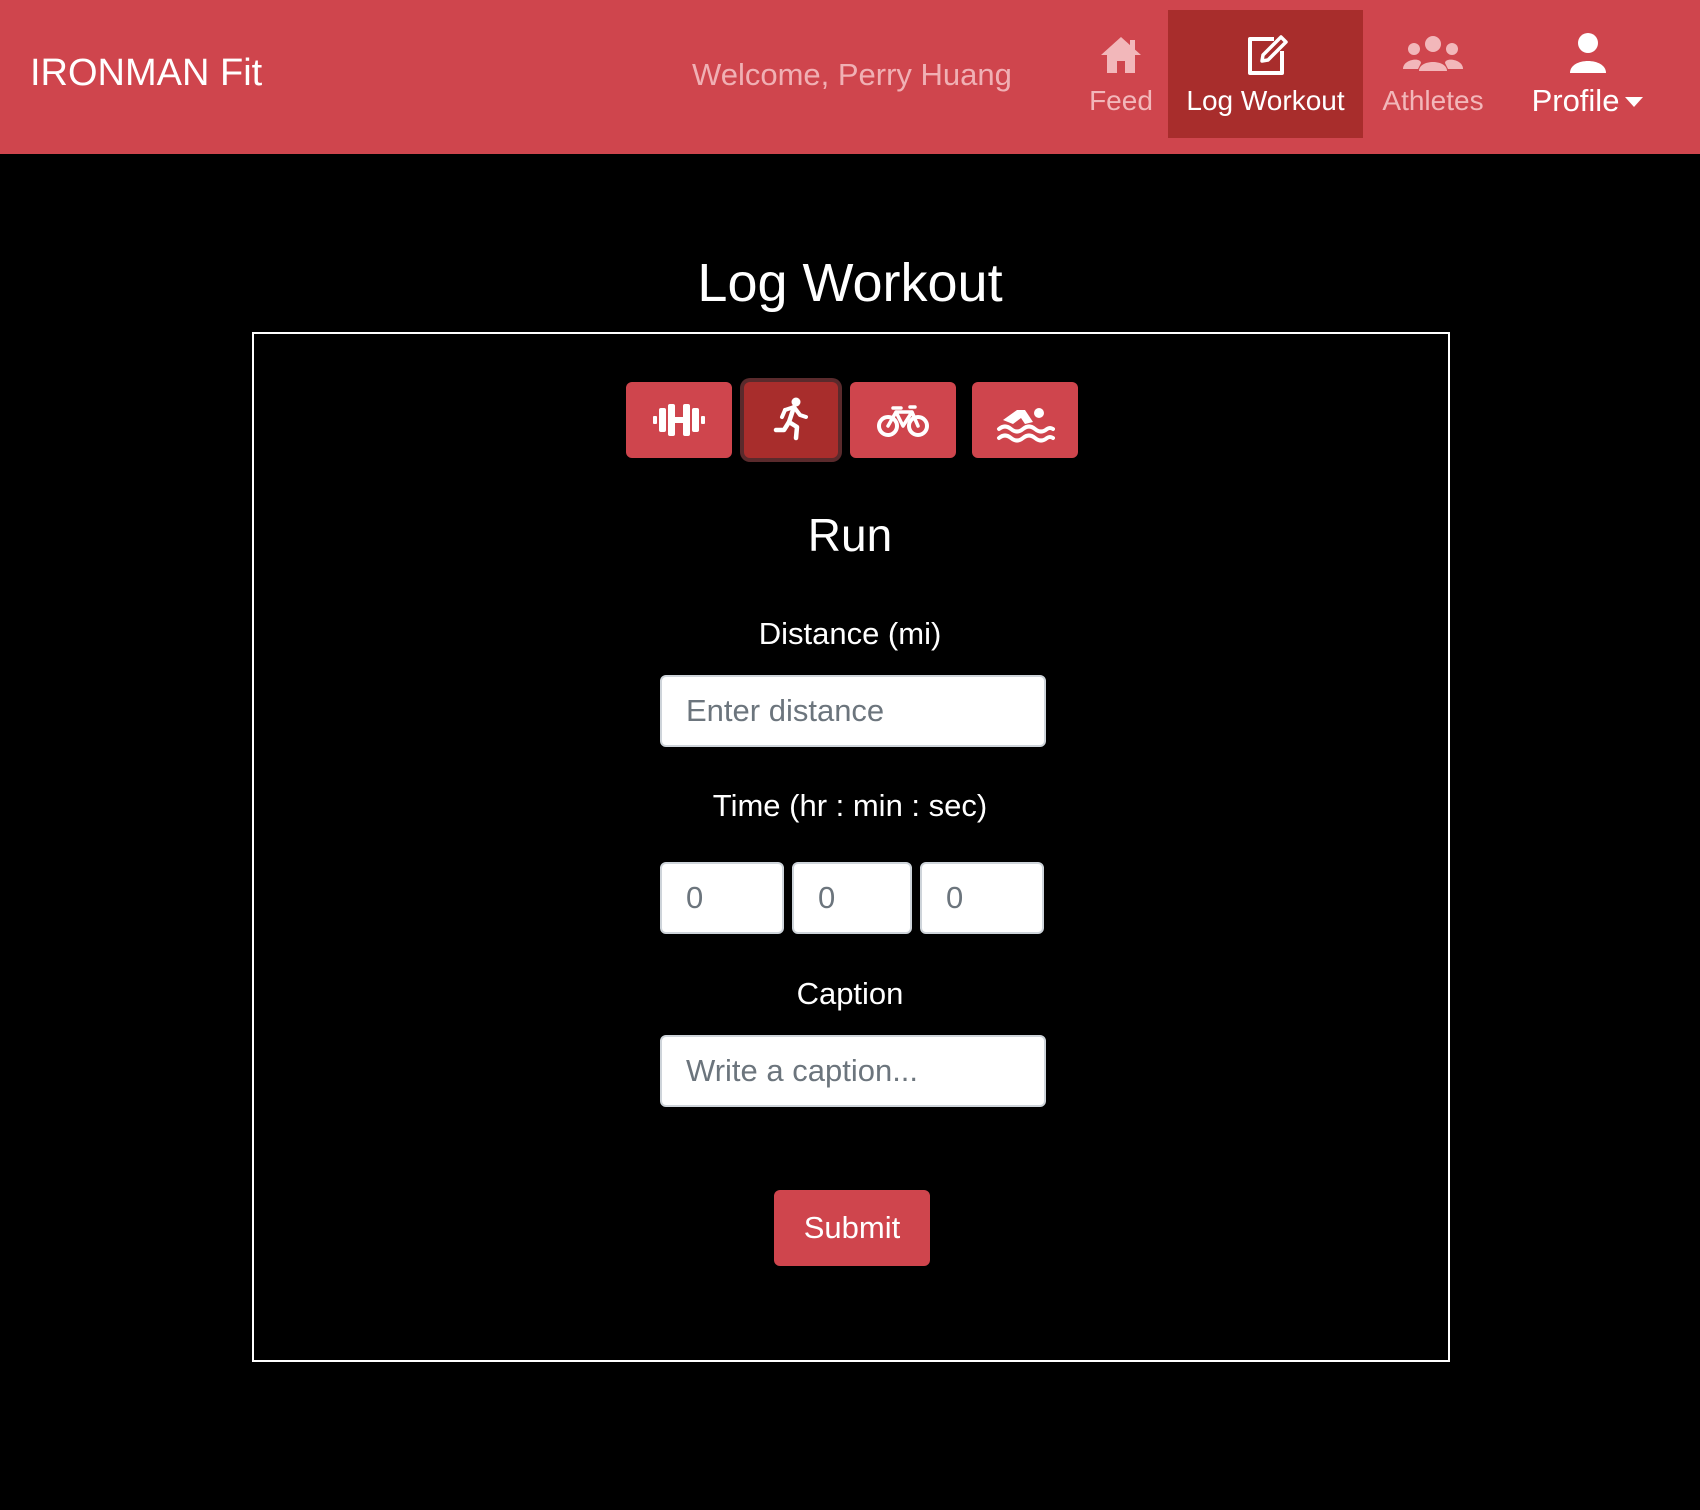 This screenshot has width=1700, height=1510. I want to click on chevron-down-icon, so click(1634, 102).